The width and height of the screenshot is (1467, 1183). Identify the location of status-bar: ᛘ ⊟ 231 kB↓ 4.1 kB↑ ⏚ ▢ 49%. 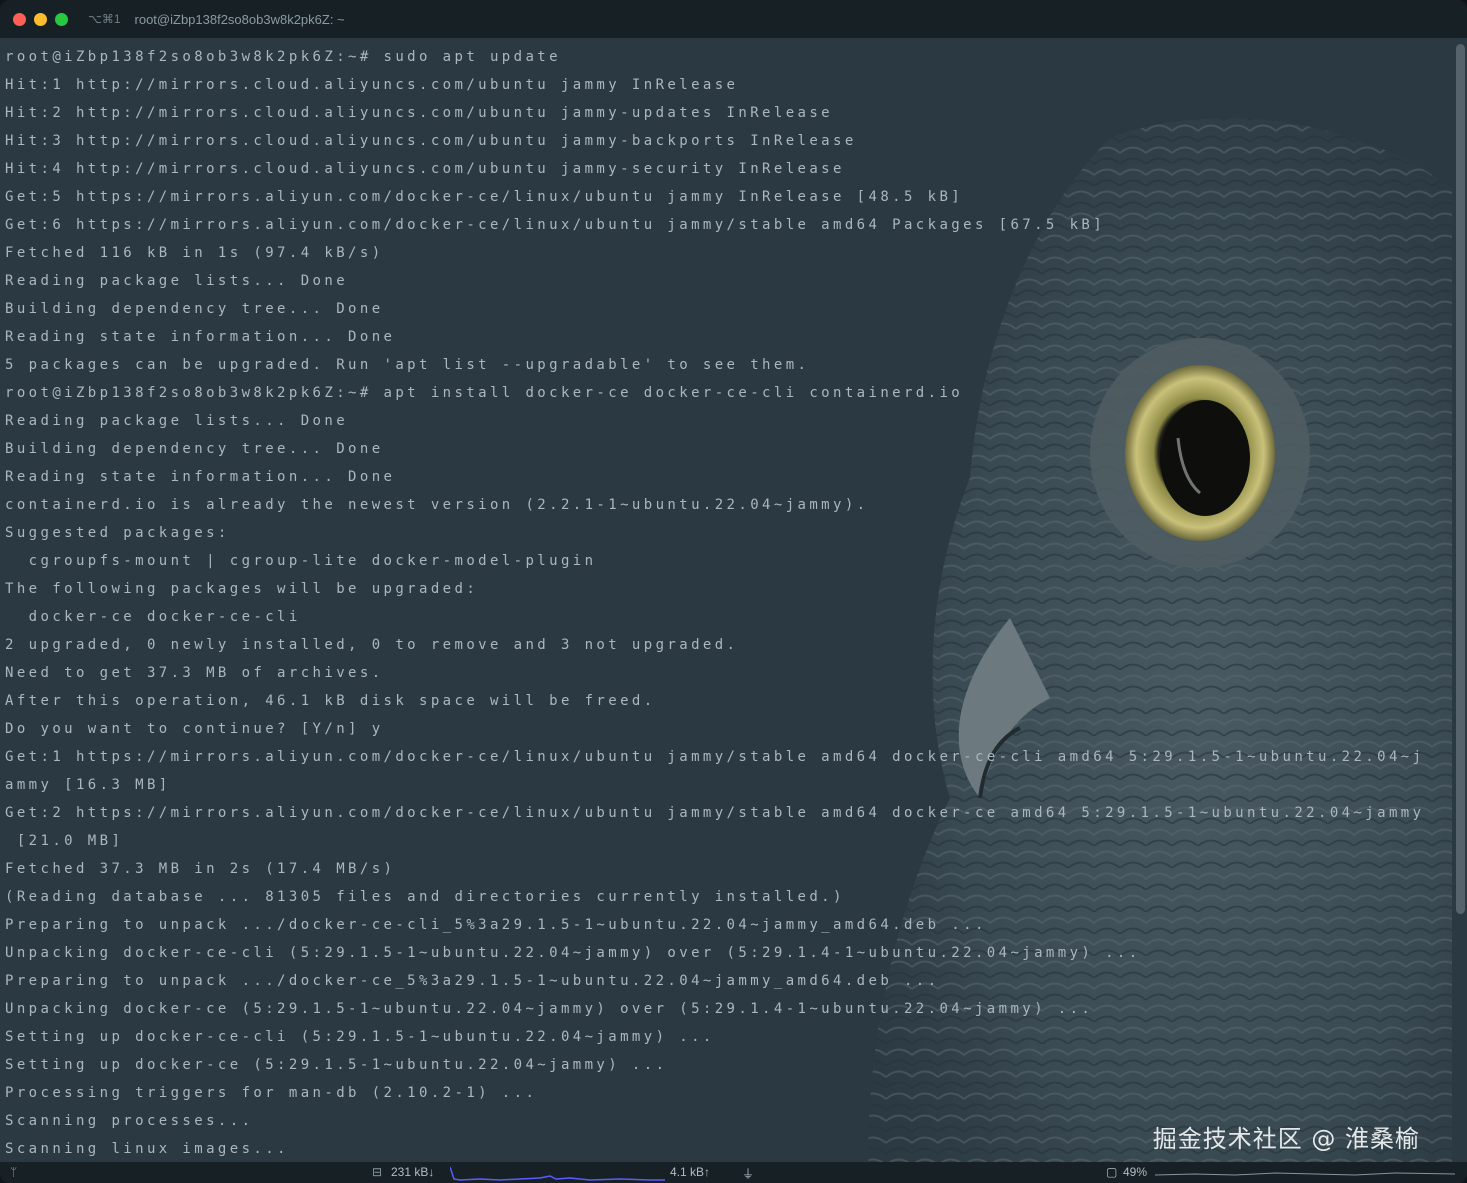
(733, 1172).